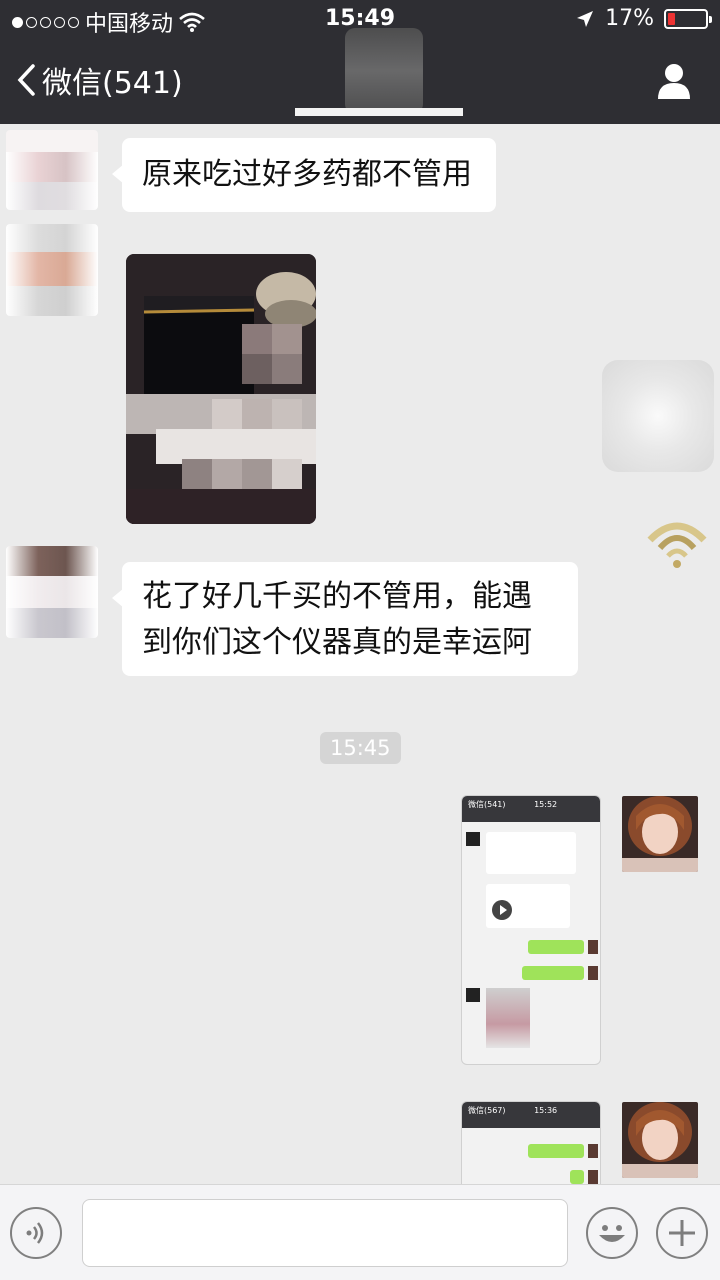 This screenshot has width=720, height=1280. I want to click on battery-icon, so click(688, 18).